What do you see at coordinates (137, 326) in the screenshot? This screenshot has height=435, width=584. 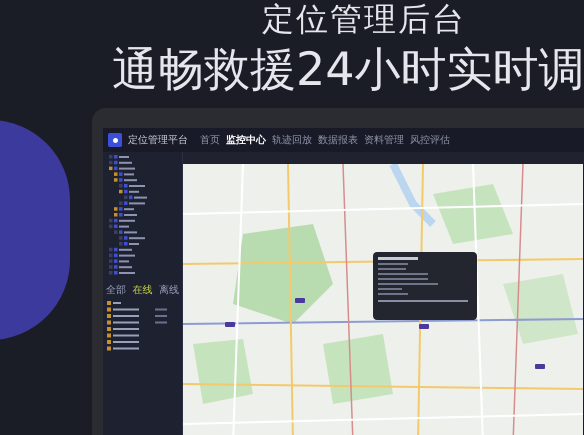 I see `vehicle-list-drawing` at bounding box center [137, 326].